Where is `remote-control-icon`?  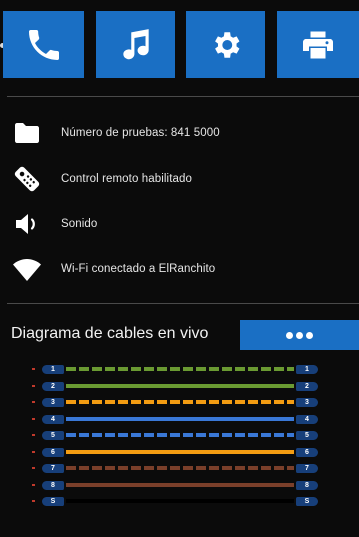
remote-control-icon is located at coordinates (27, 179).